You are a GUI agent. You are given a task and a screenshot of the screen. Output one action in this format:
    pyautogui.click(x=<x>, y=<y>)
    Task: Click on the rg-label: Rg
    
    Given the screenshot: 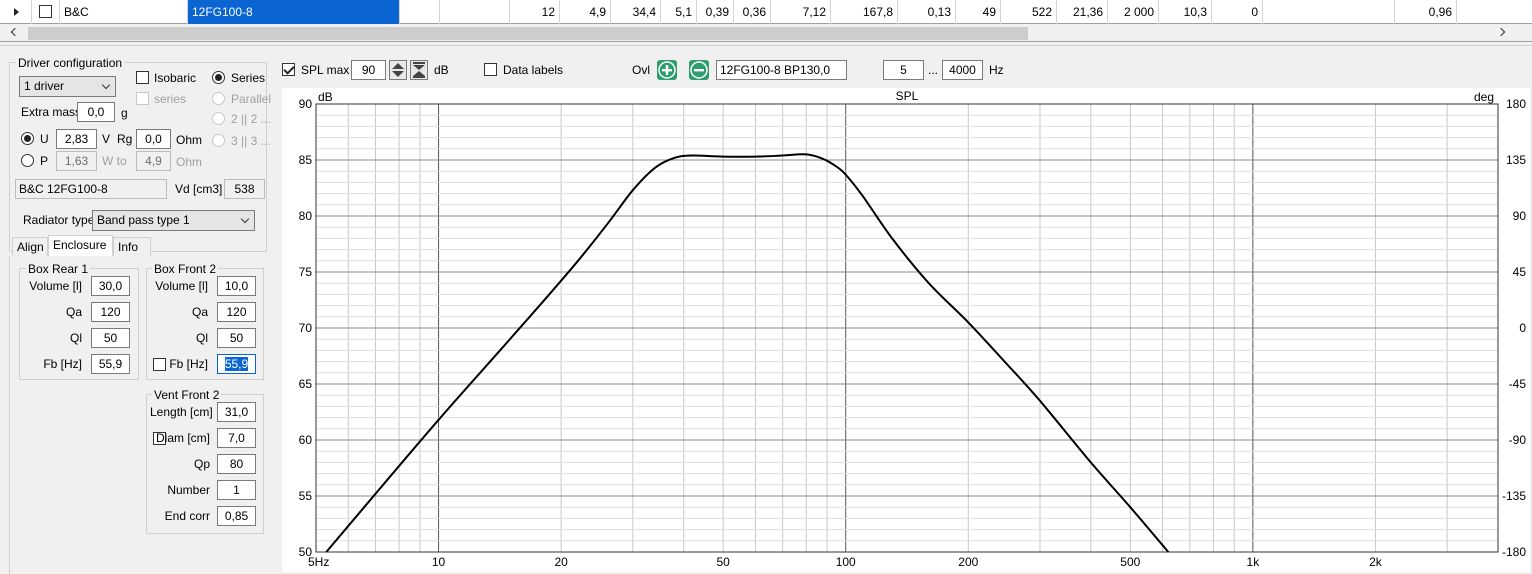 What is the action you would take?
    pyautogui.click(x=125, y=139)
    